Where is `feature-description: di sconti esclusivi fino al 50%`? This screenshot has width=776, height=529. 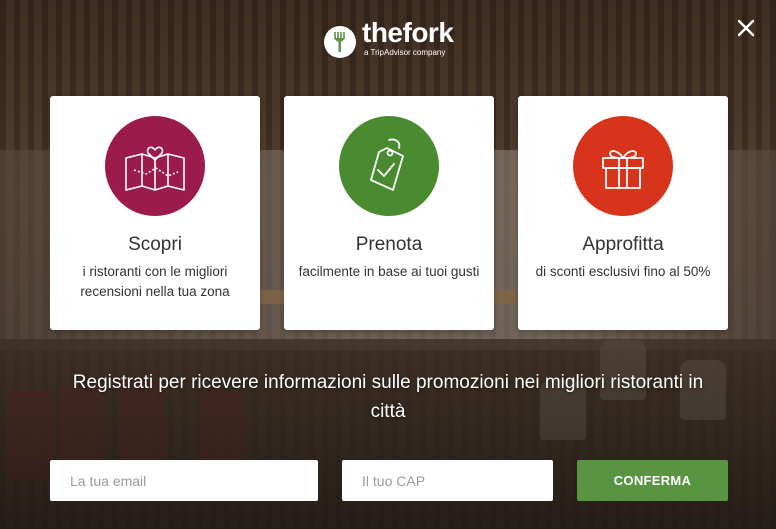 feature-description: di sconti esclusivi fino al 50% is located at coordinates (623, 271).